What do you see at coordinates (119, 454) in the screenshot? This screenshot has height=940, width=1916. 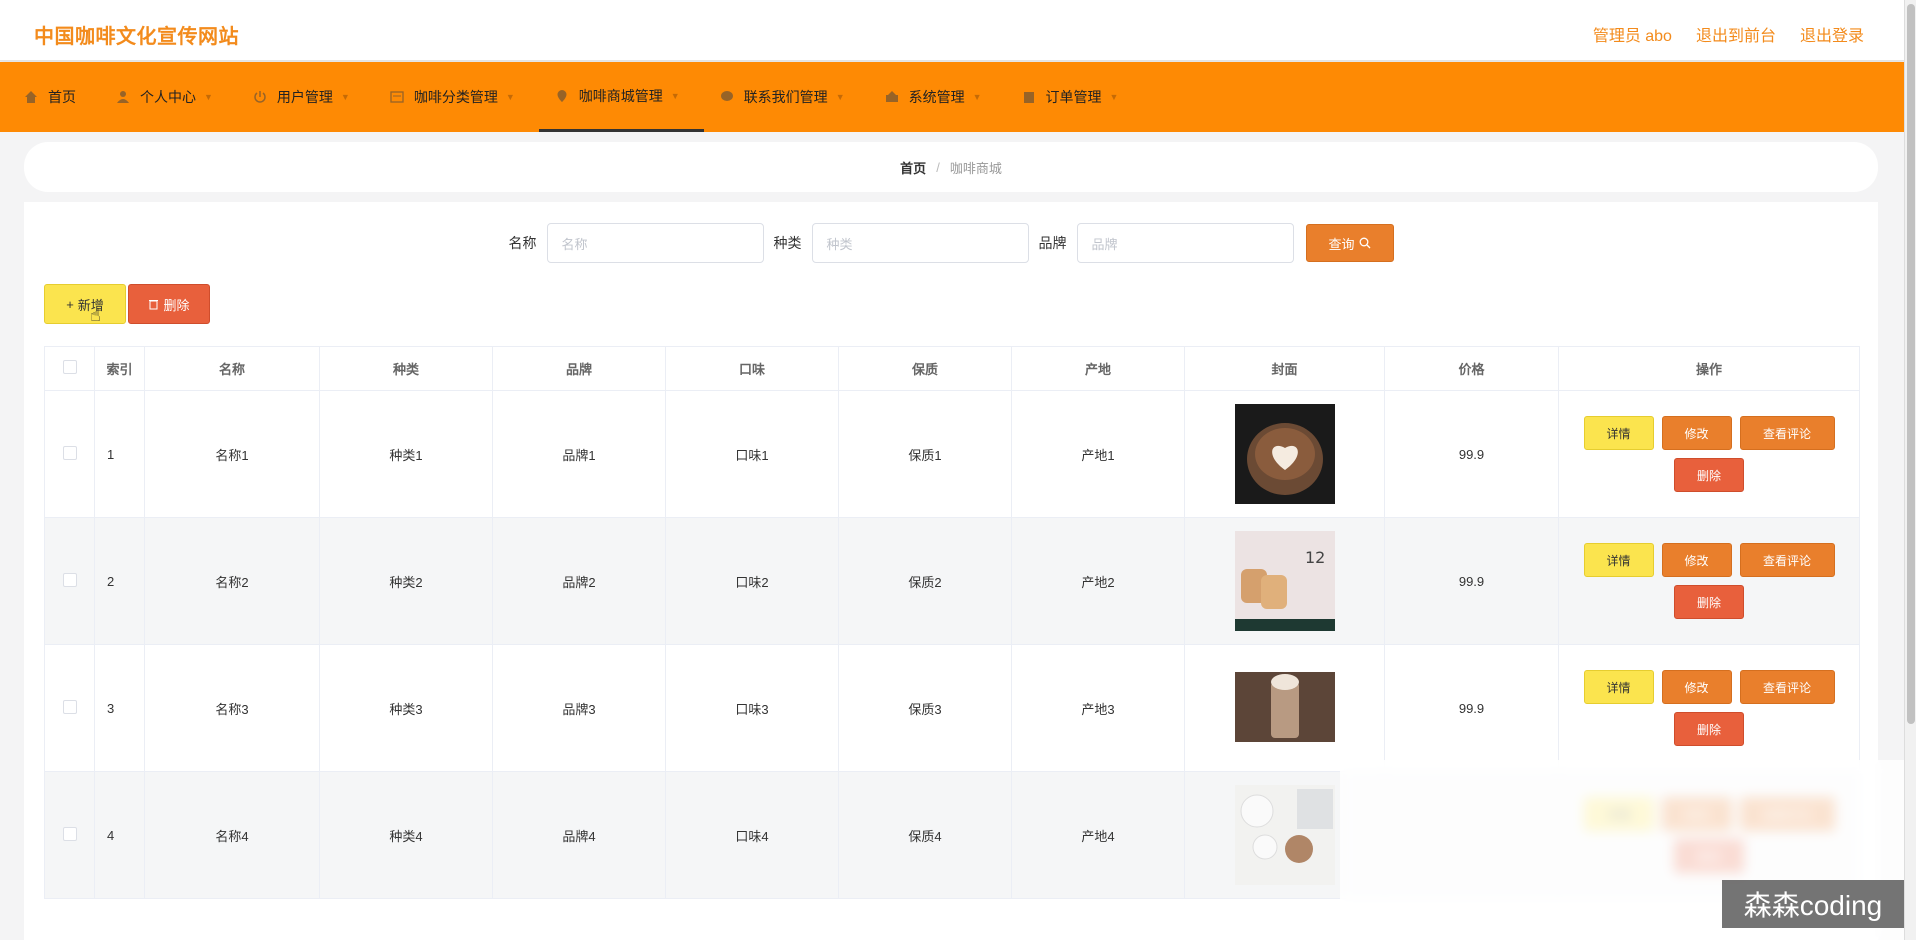 I see `index-cell: 1` at bounding box center [119, 454].